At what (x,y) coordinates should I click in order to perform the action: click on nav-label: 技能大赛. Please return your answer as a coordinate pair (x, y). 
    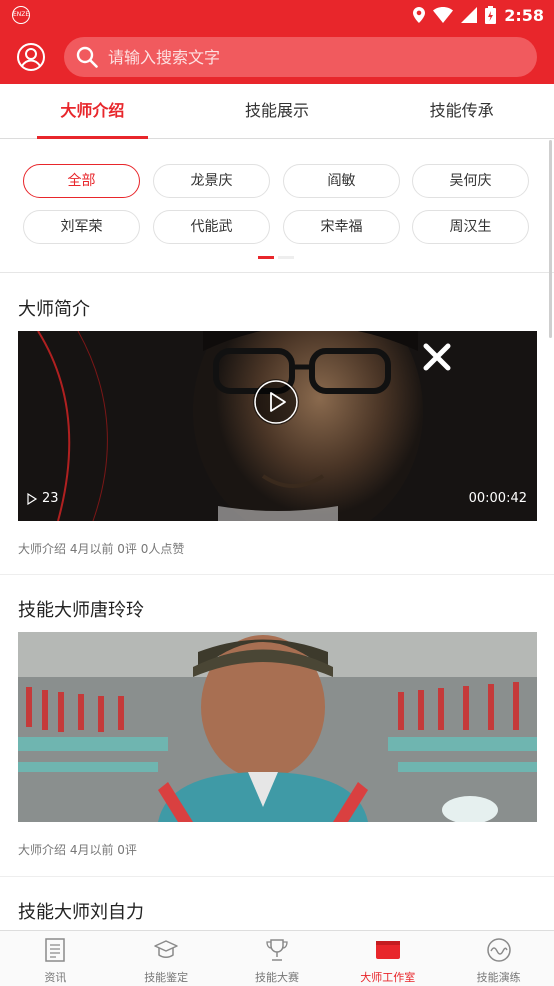
    Looking at the image, I should click on (276, 977).